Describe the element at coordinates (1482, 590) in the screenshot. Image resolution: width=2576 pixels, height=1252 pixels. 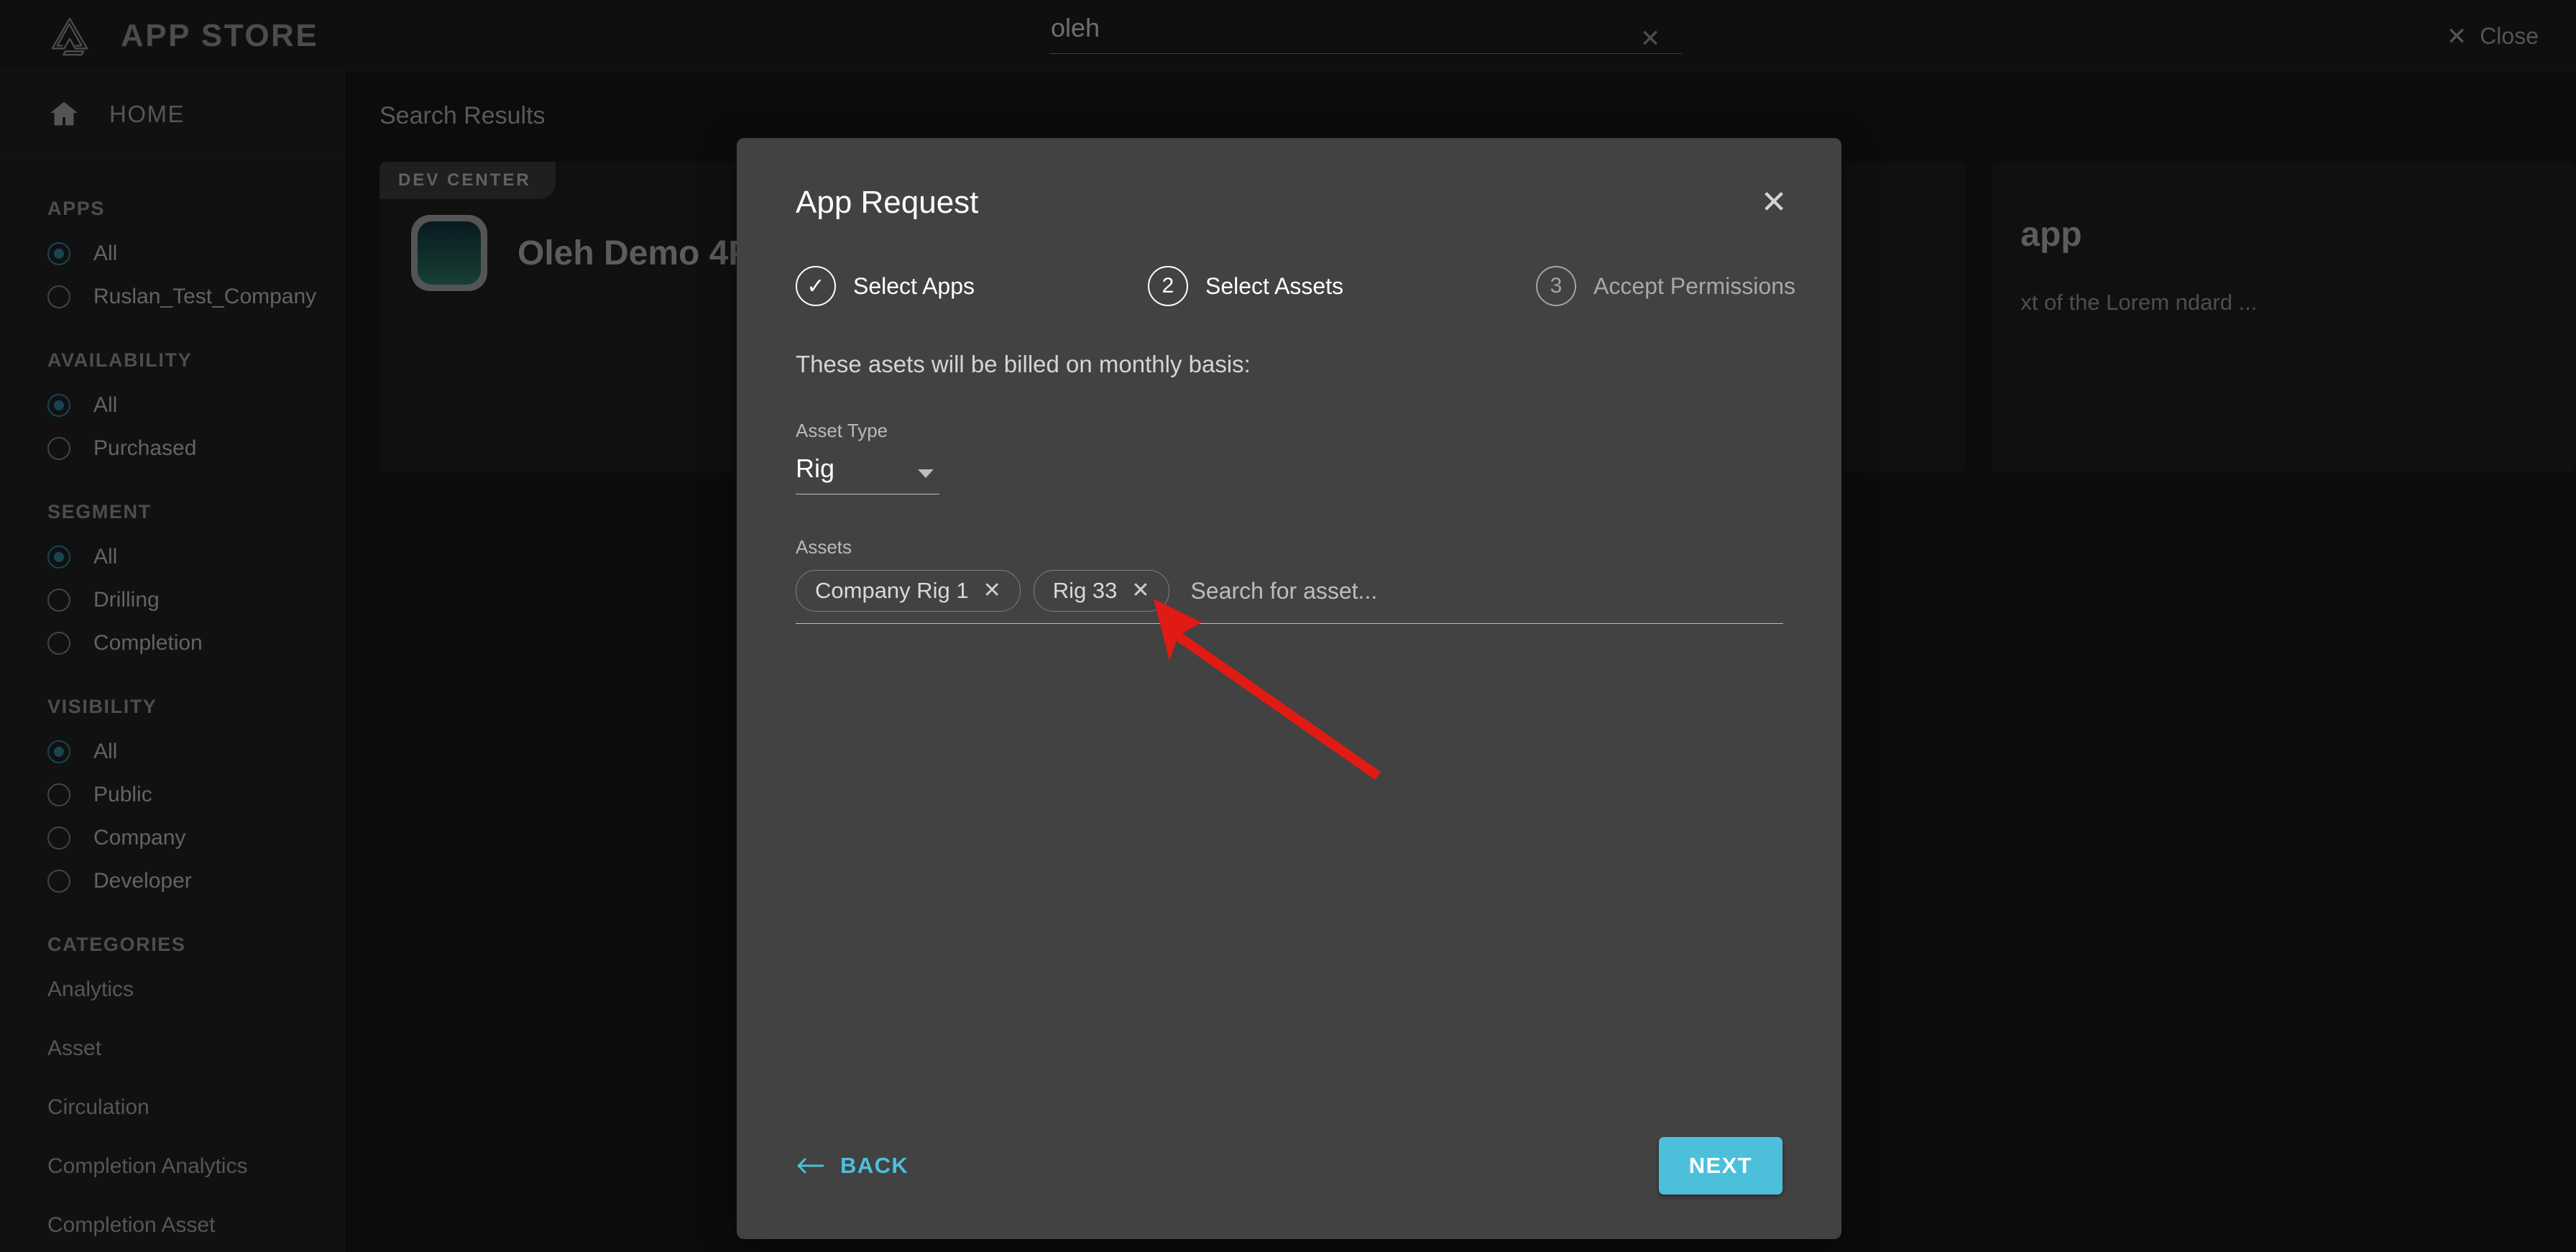
I see `asset-search-input` at that location.